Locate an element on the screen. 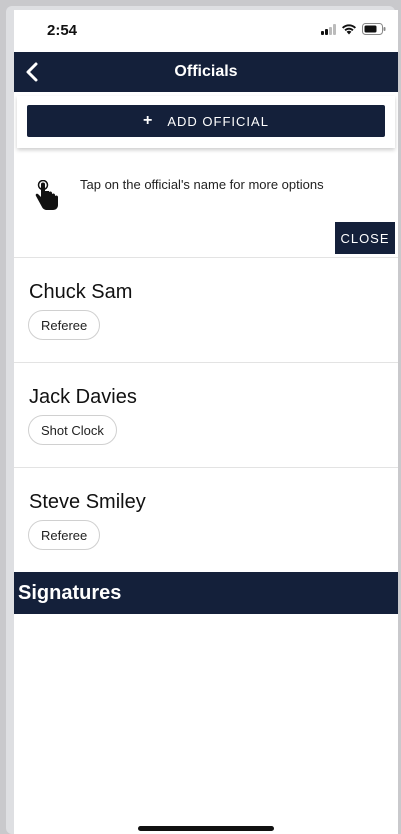  official-row: Jack Davies Shot Clock is located at coordinates (206, 414).